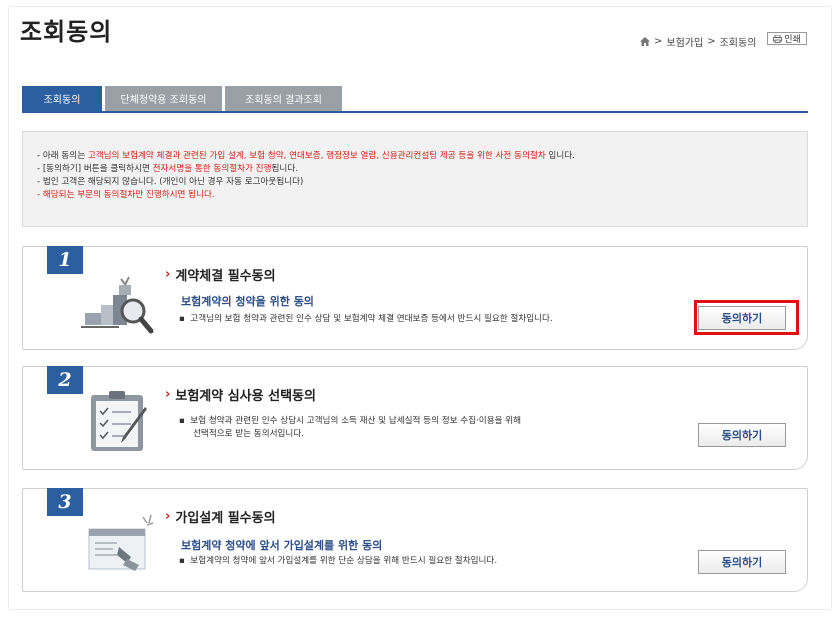  Describe the element at coordinates (121, 542) in the screenshot. I see `handshake-document-icon` at that location.